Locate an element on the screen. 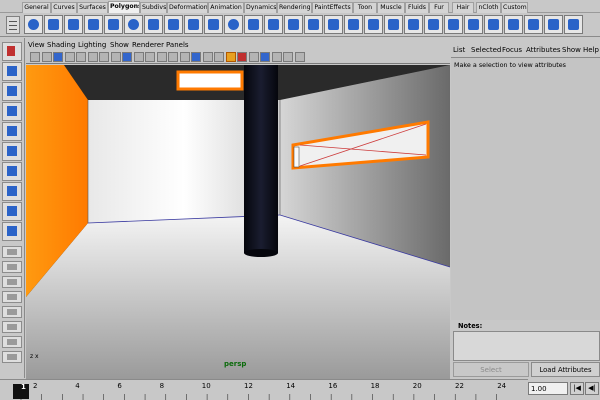 This screenshot has width=600, height=400. quadrangulate-icon is located at coordinates (493, 24).